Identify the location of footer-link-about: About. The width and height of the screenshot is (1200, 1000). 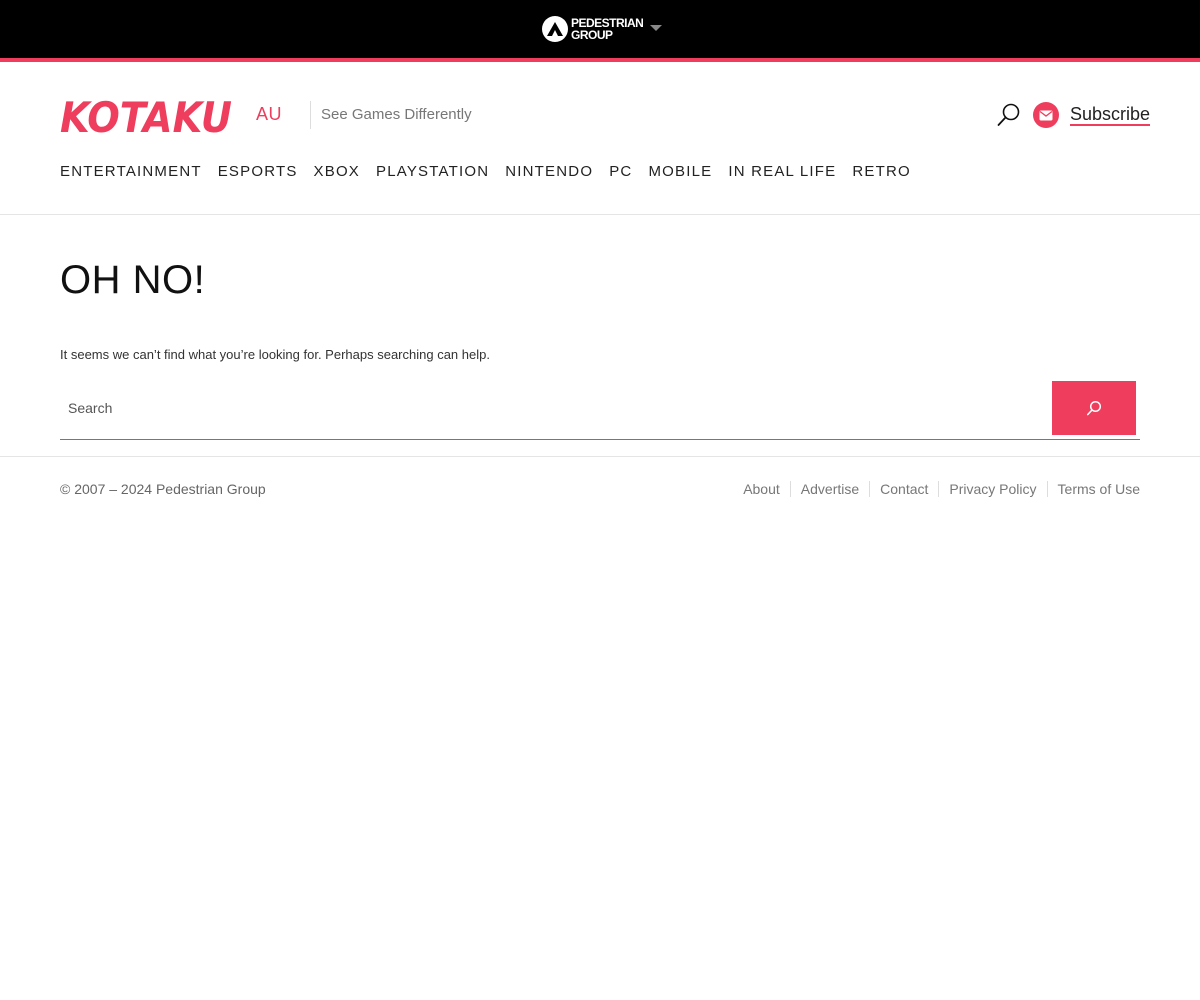
(766, 489).